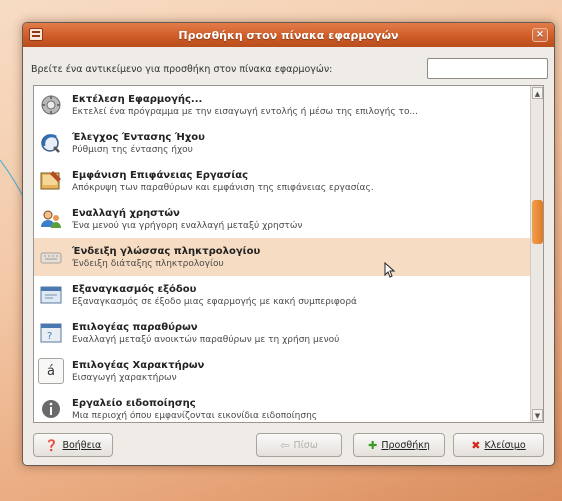  What do you see at coordinates (82, 445) in the screenshot?
I see `help-button-label: Βοήθεια` at bounding box center [82, 445].